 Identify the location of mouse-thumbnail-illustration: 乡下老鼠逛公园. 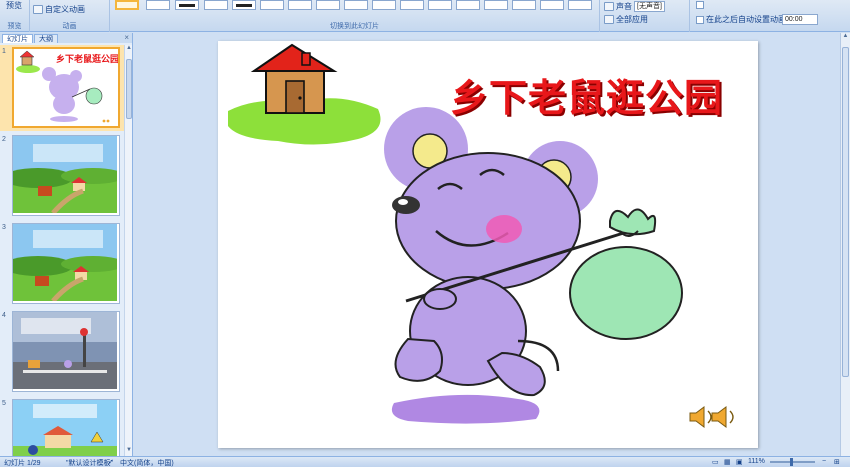
(66, 87).